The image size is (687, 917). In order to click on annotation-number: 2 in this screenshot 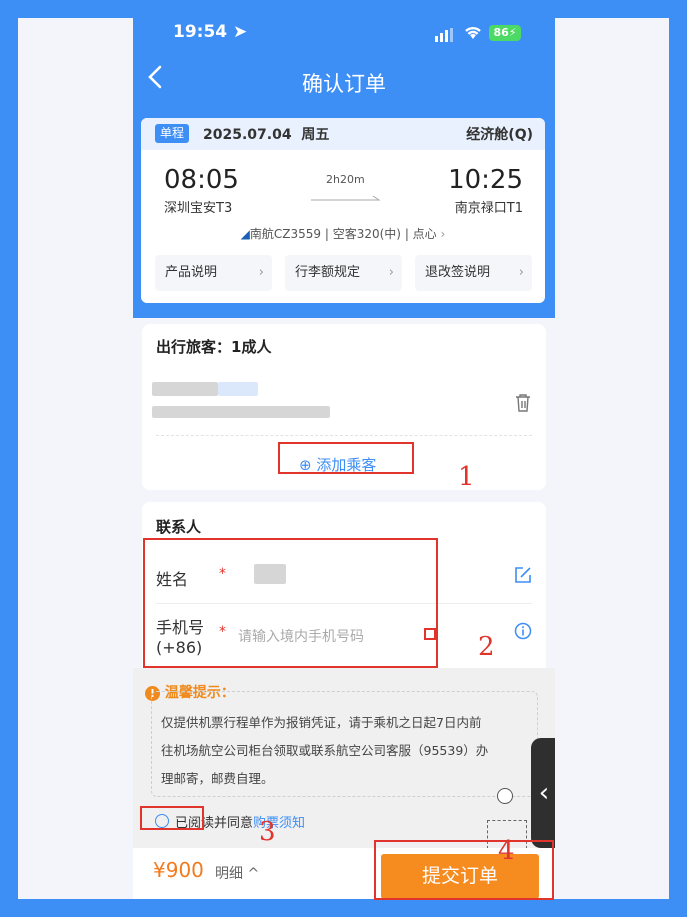, I will do `click(486, 647)`.